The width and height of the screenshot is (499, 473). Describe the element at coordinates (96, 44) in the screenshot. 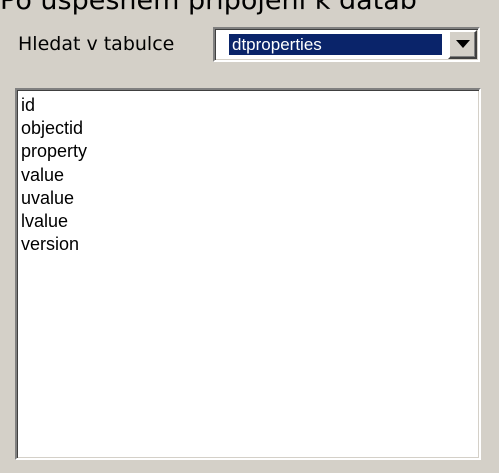

I see `search-table-label: Hledat v tabulce` at that location.